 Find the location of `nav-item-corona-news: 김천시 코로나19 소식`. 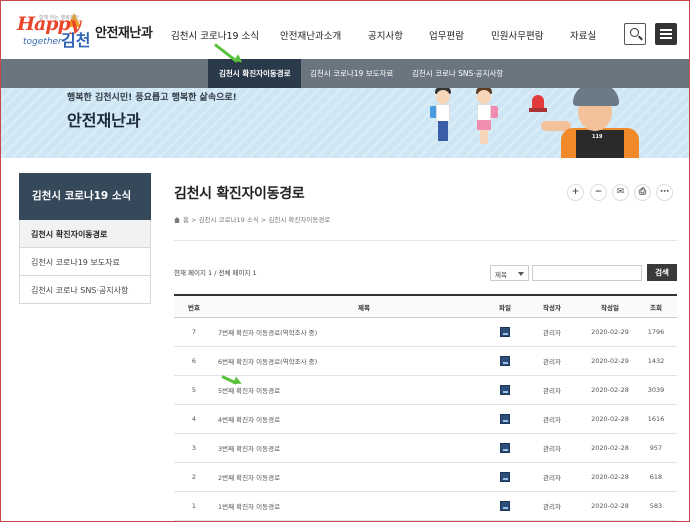

nav-item-corona-news: 김천시 코로나19 소식 is located at coordinates (215, 35).